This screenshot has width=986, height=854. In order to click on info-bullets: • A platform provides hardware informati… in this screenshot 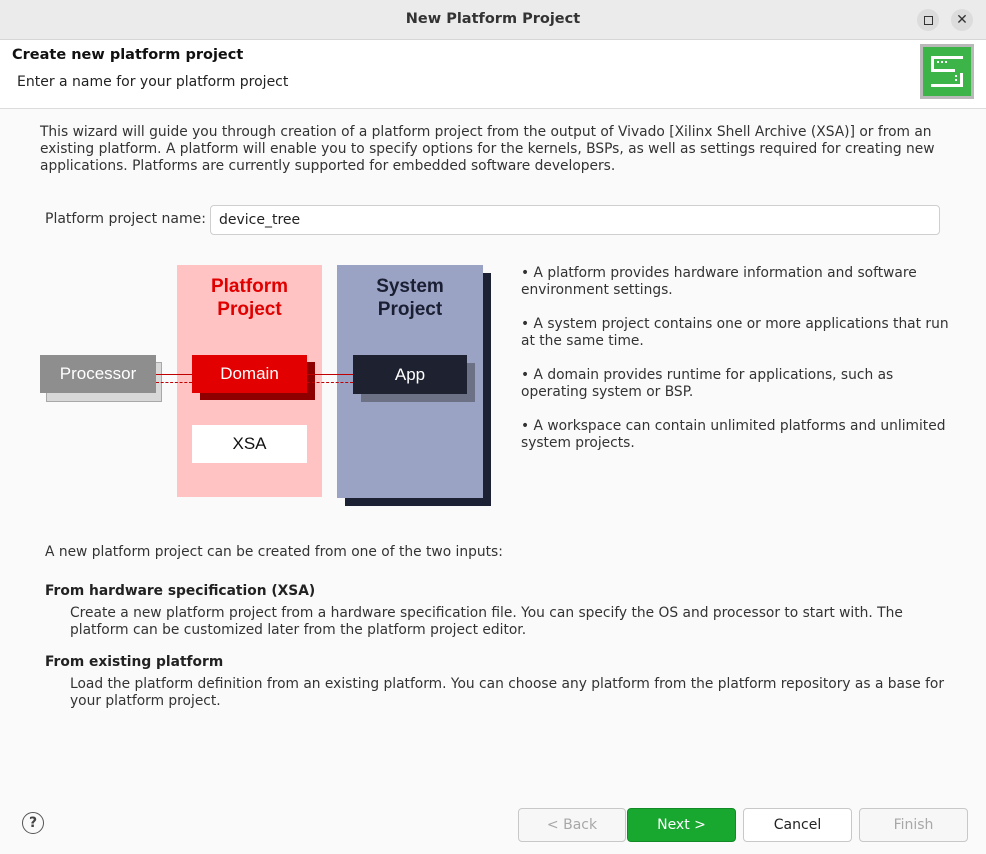, I will do `click(741, 367)`.